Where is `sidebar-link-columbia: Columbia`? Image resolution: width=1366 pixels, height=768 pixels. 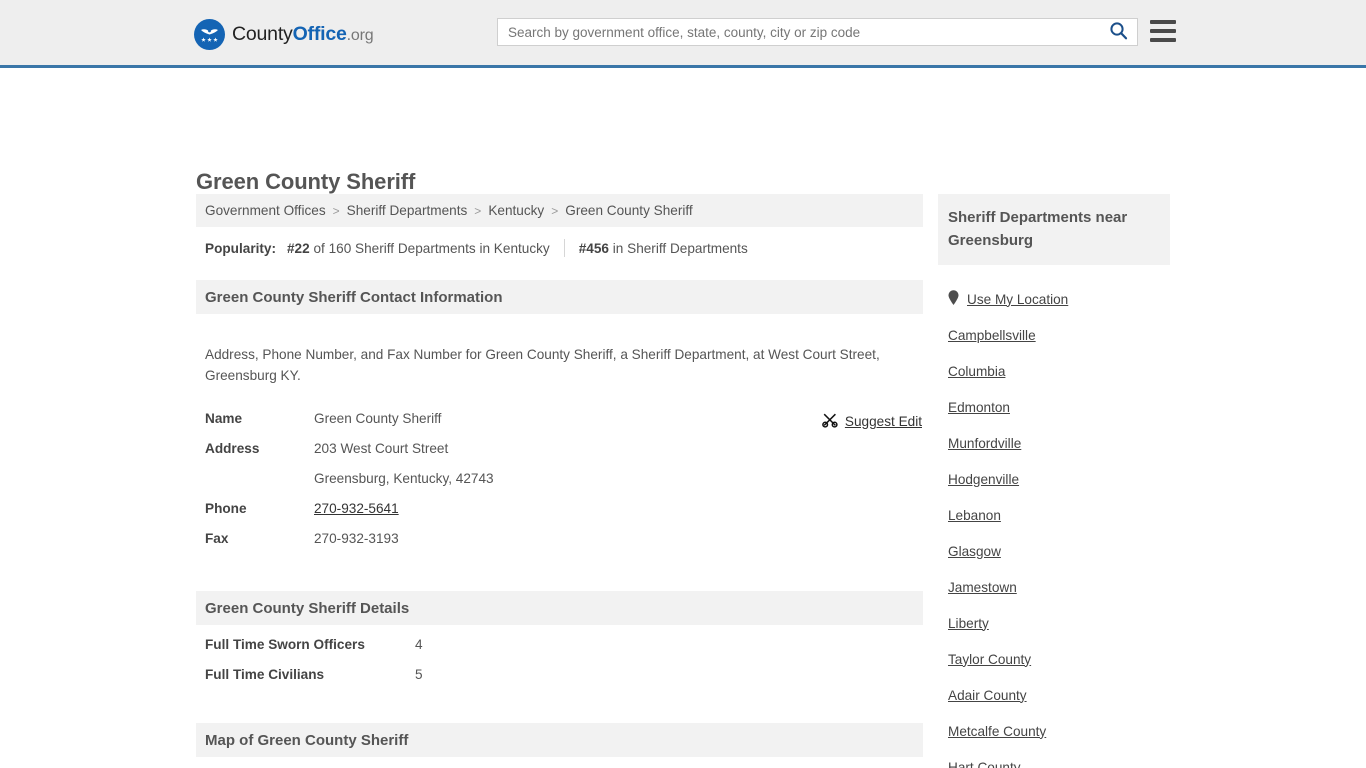
sidebar-link-columbia: Columbia is located at coordinates (976, 371).